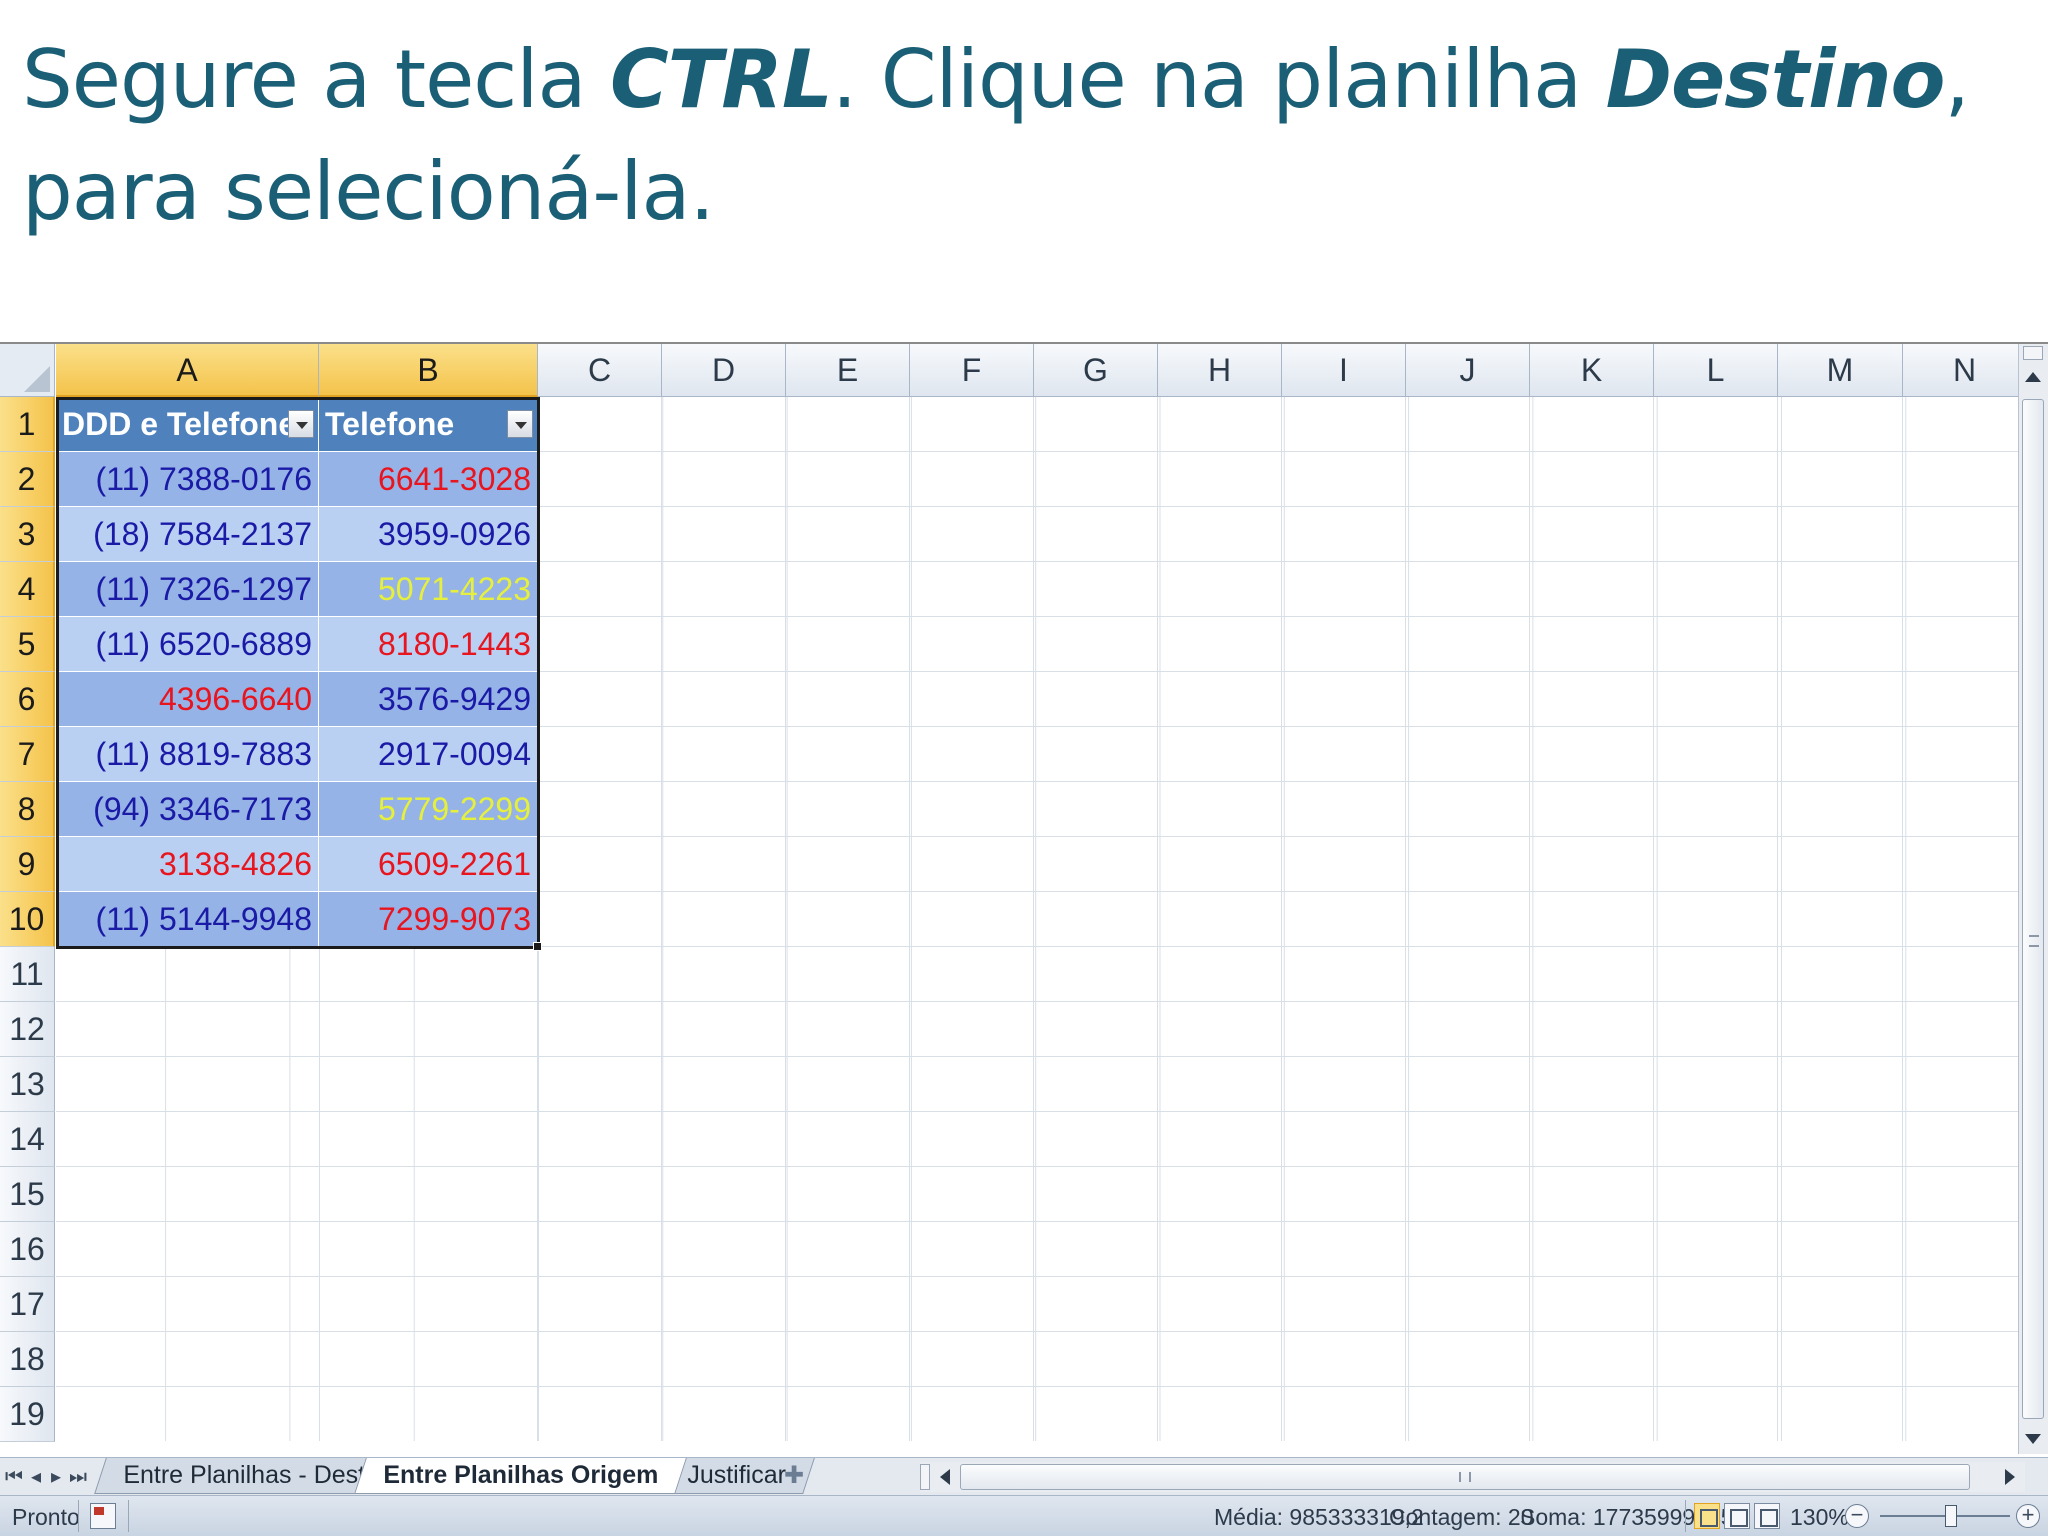 The image size is (2048, 1536). Describe the element at coordinates (736, 1475) in the screenshot. I see `sheet-tab-label: Justificar` at that location.